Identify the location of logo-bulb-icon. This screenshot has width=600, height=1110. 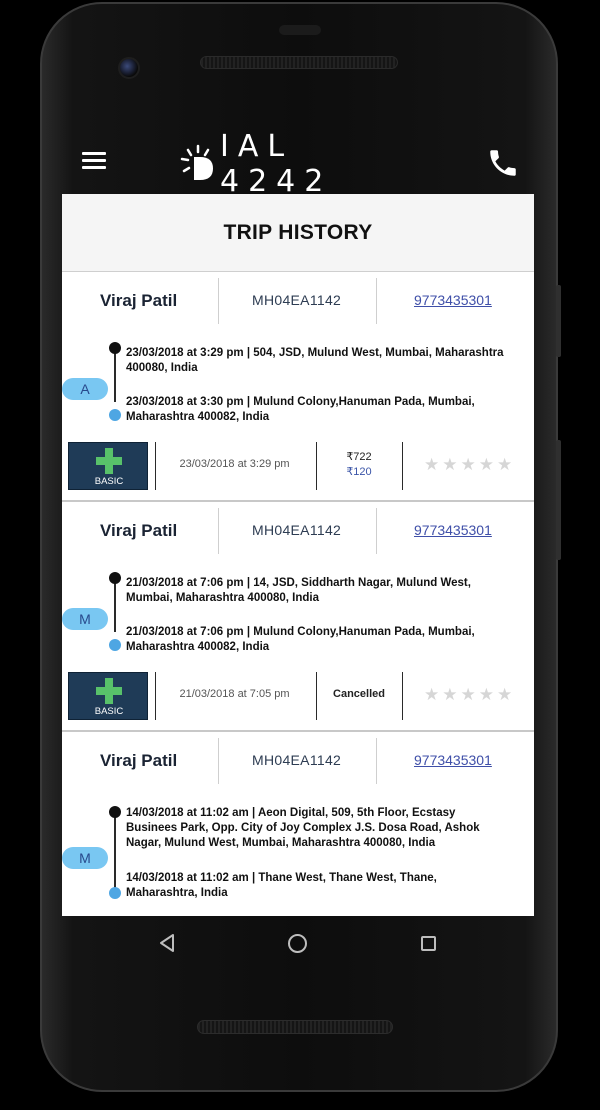
(199, 164).